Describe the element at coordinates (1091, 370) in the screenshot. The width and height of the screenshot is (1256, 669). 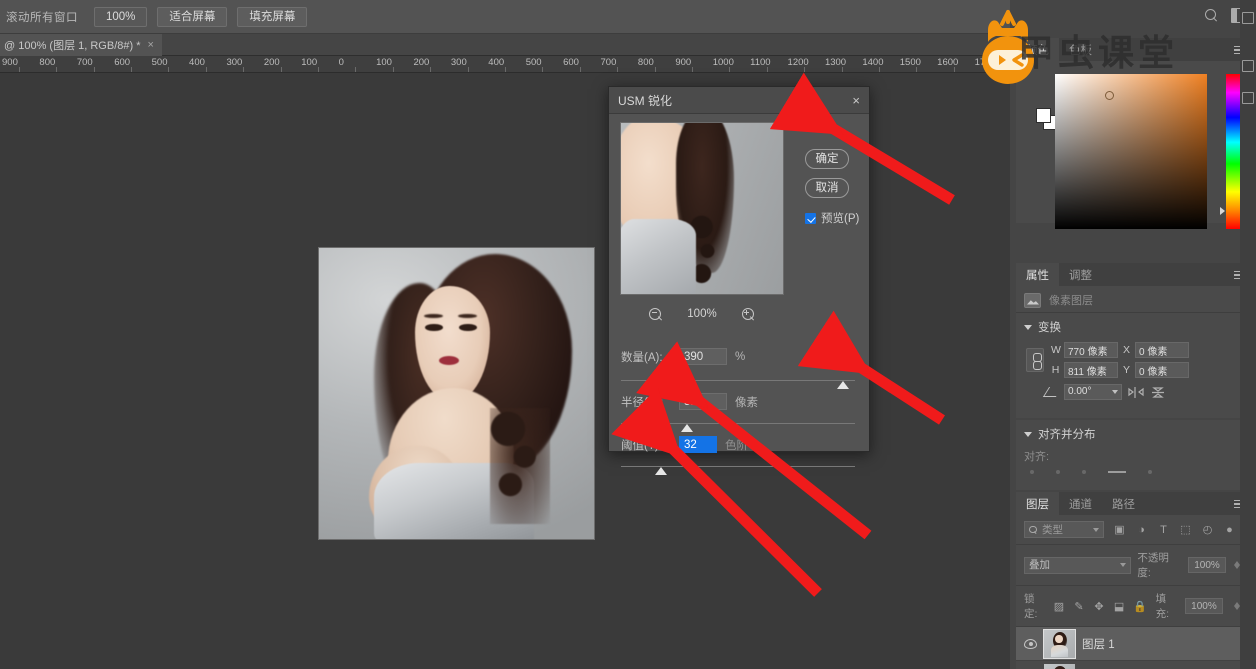
I see `height-input` at that location.